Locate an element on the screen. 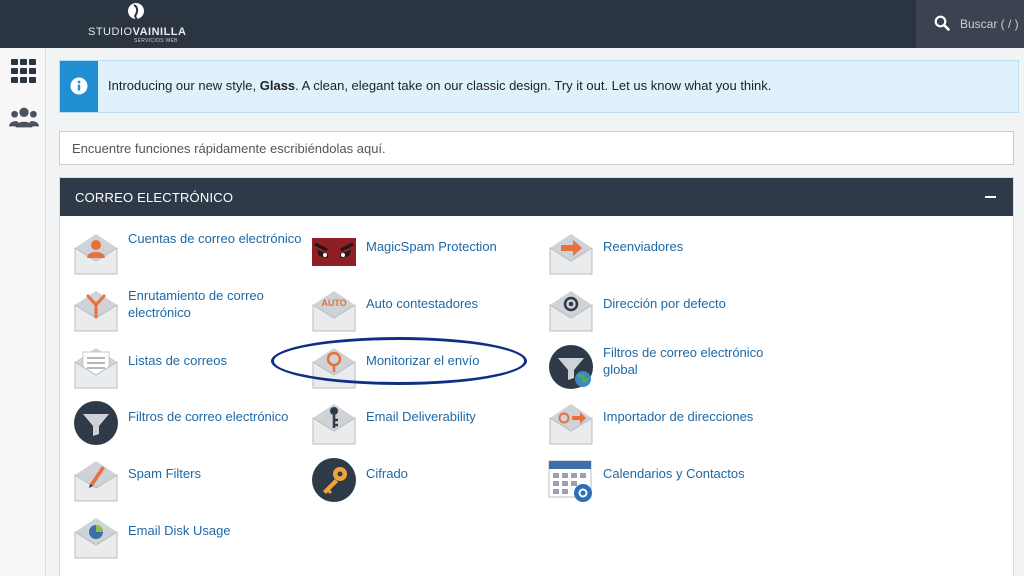 Image resolution: width=1024 pixels, height=576 pixels. item-calendarios: Calendarios y Contactos is located at coordinates (663, 482).